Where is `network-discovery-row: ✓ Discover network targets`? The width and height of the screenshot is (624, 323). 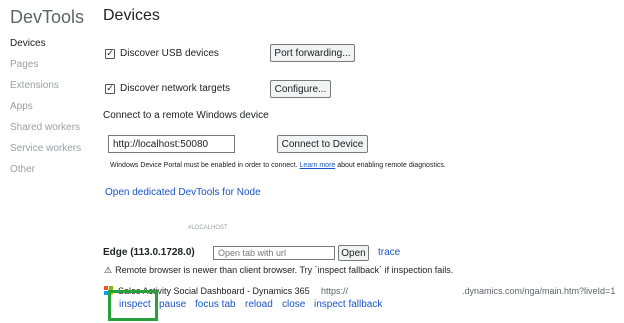 network-discovery-row: ✓ Discover network targets is located at coordinates (167, 88).